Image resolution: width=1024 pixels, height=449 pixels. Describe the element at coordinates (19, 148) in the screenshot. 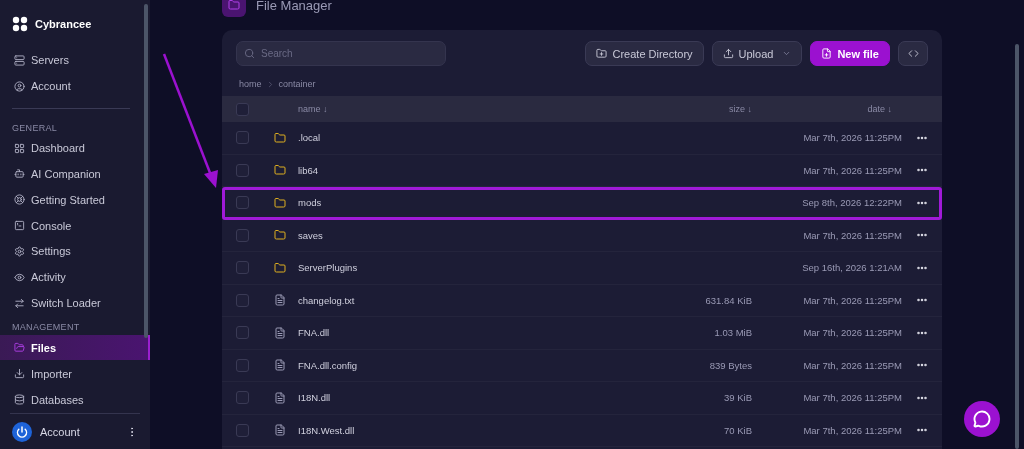

I see `grid-icon` at that location.